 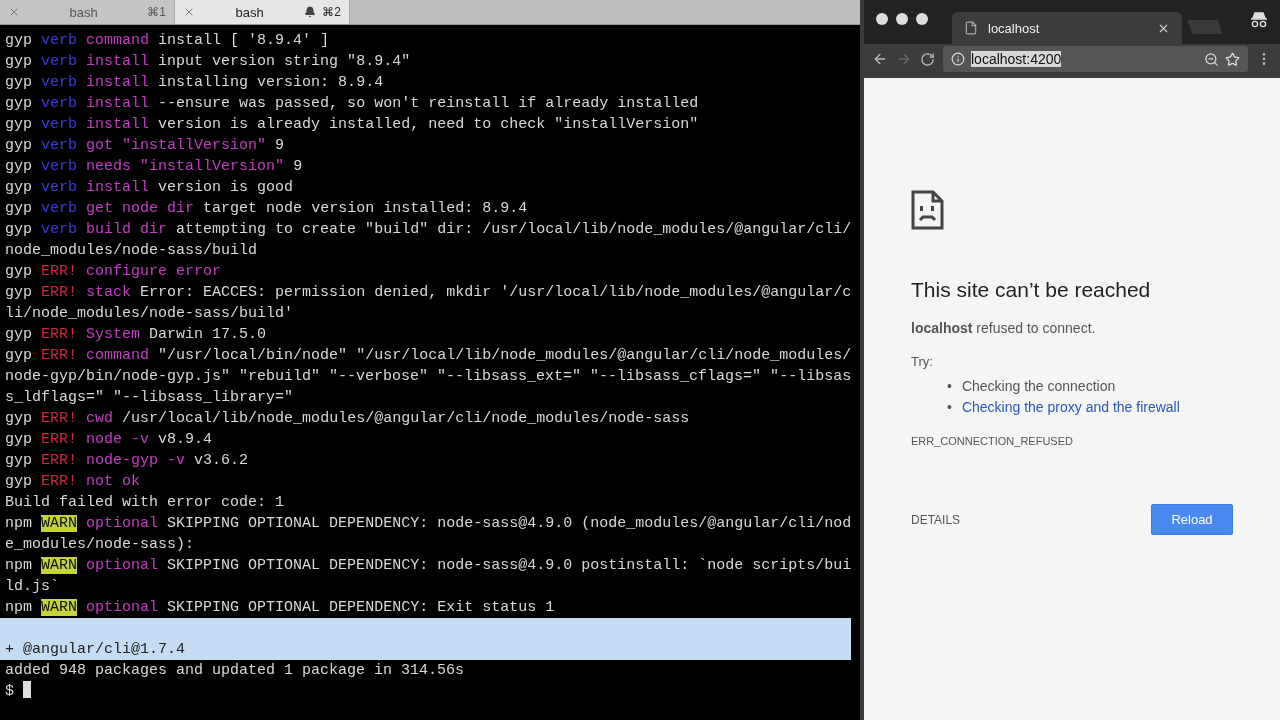 I want to click on terminal-line: gyp verb install --ensure was passed, so won't reinstall if already installed, so click(x=352, y=104).